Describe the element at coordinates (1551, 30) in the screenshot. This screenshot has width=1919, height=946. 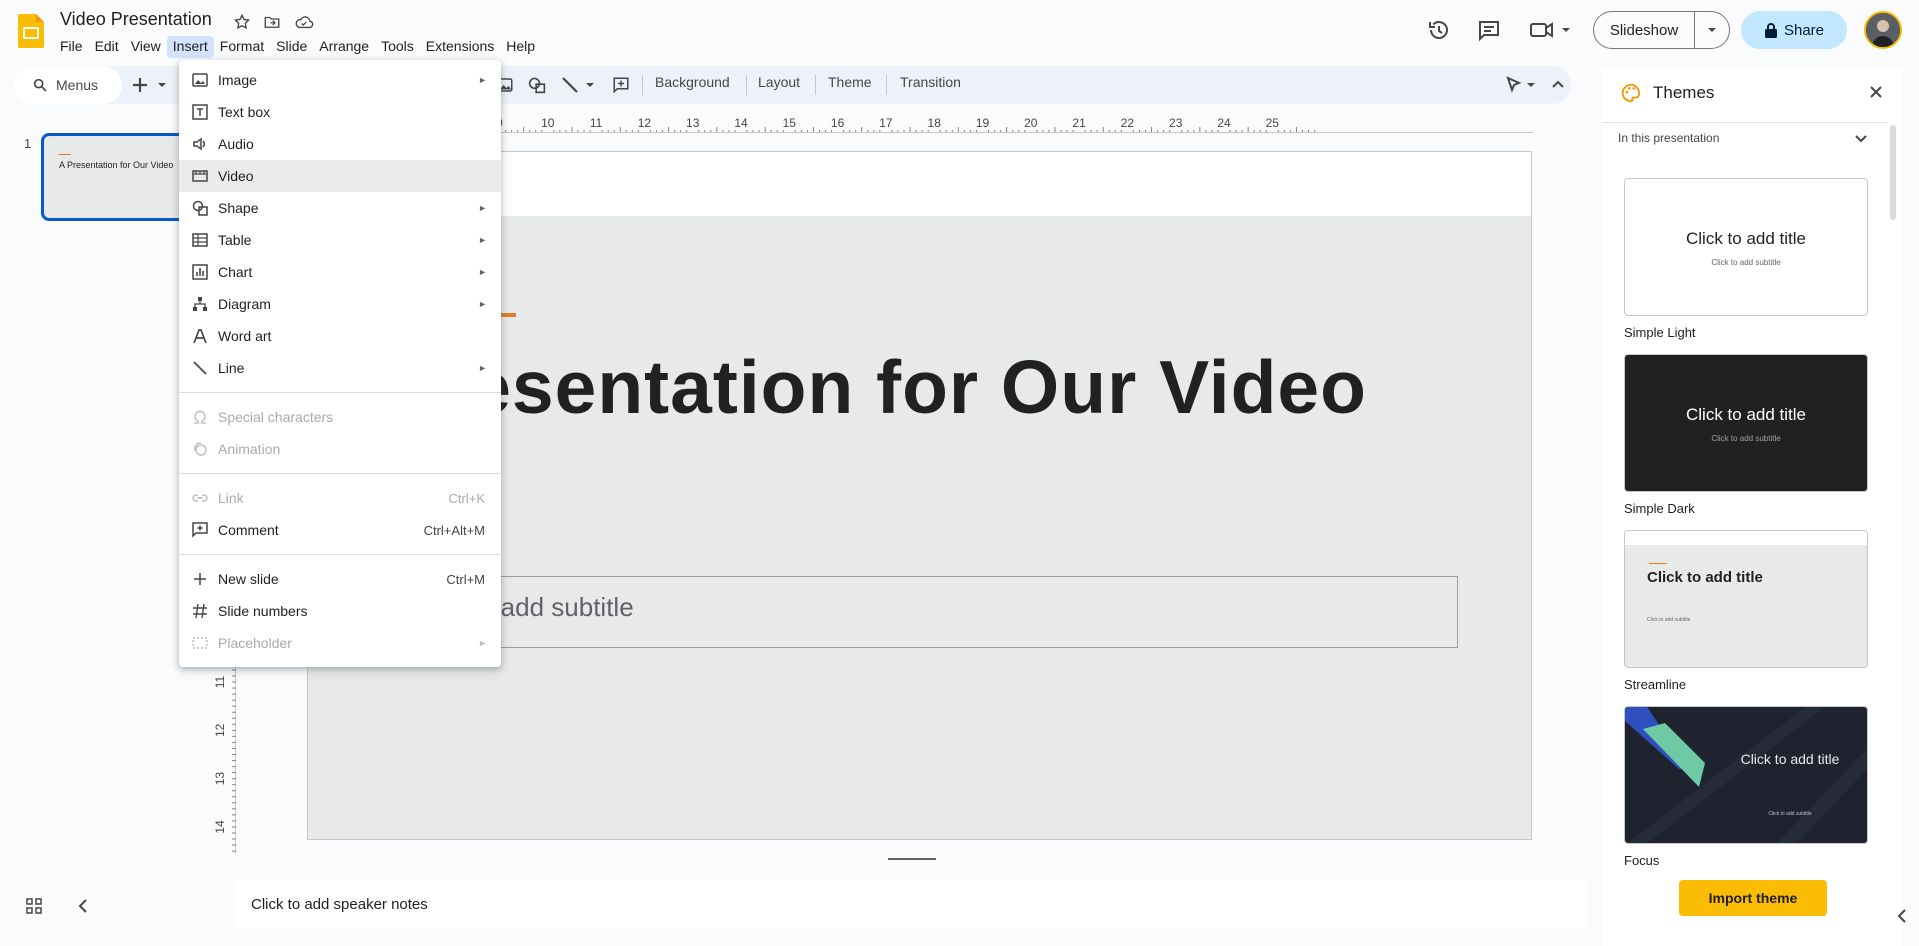
I see `meet-camera-icon` at that location.